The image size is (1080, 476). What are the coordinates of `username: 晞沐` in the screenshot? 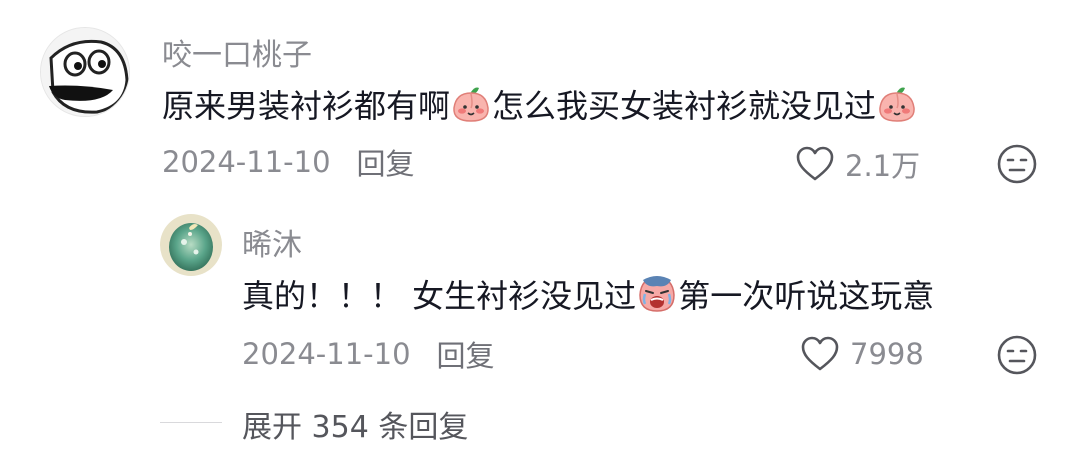 It's located at (272, 242).